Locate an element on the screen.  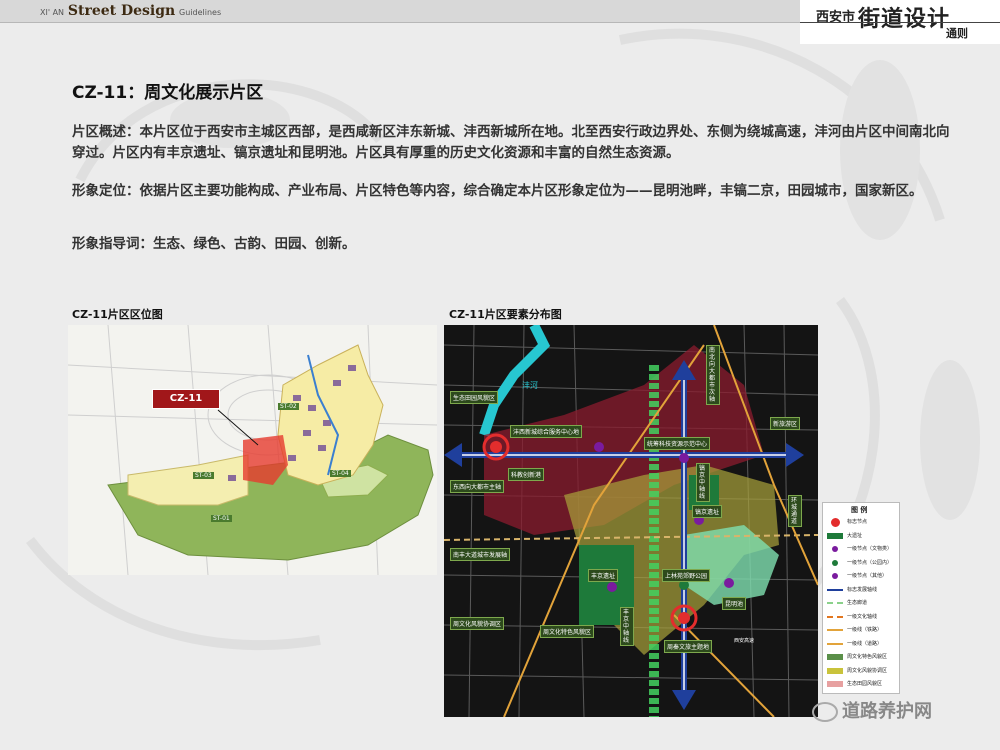
legend-item: 标志节点 is located at coordinates (862, 522).